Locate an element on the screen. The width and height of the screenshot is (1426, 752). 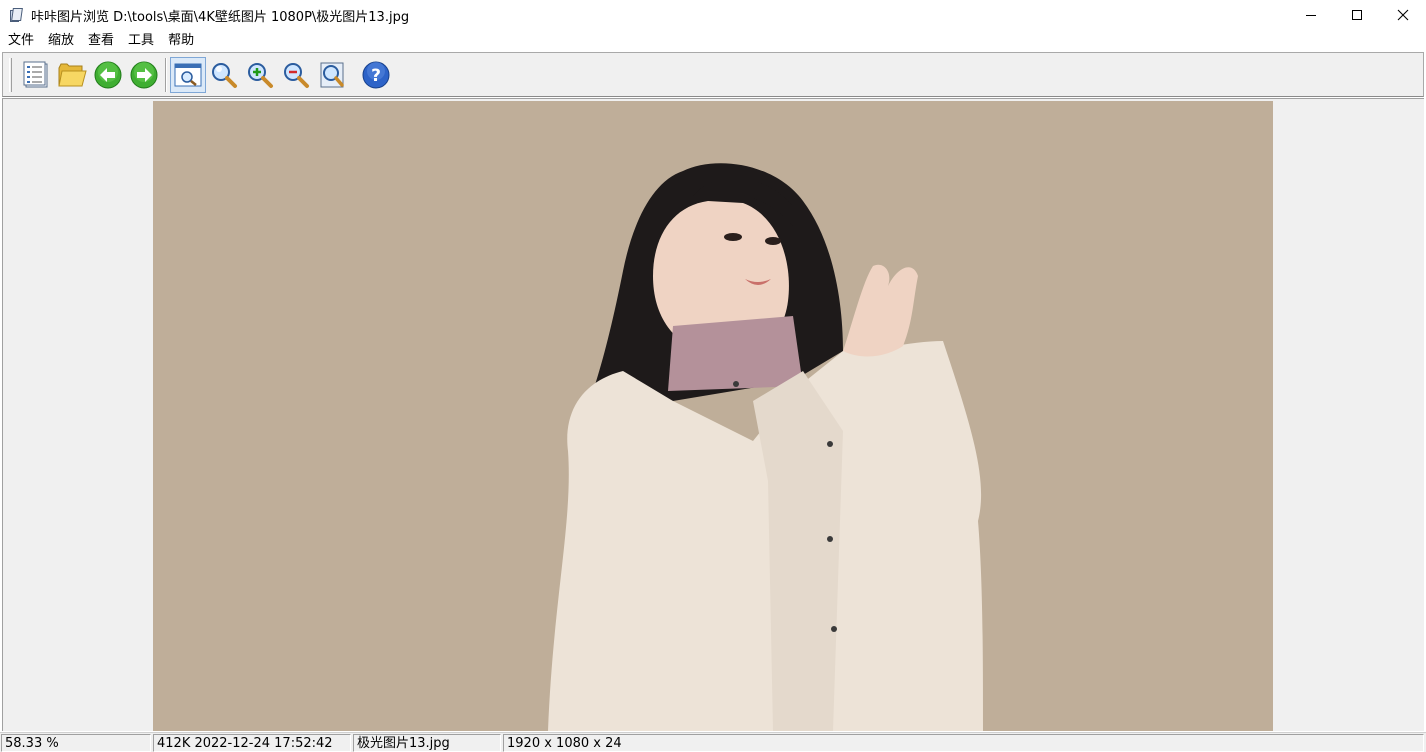
fullscreen-button is located at coordinates (332, 75).